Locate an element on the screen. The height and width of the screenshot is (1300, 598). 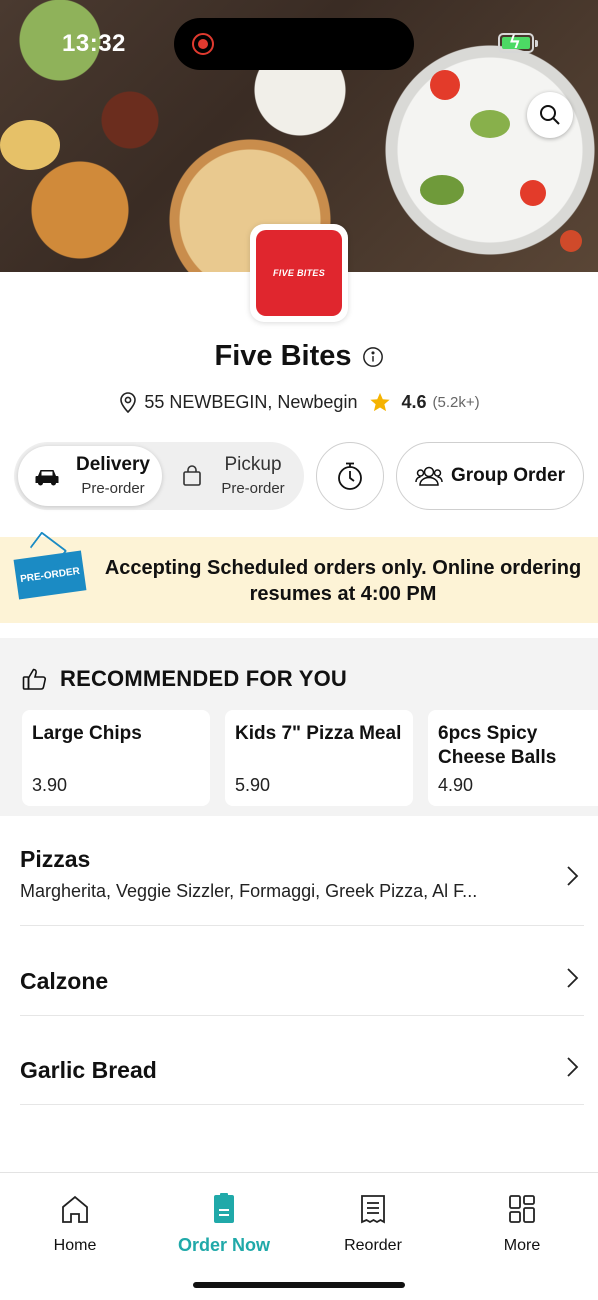
delivery-label: Delivery is located at coordinates (113, 464).